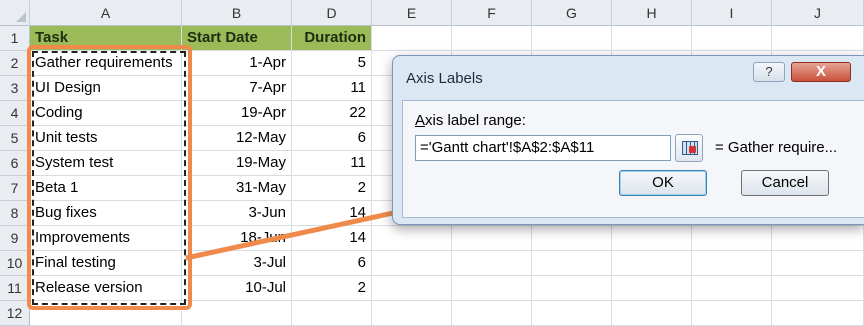 The width and height of the screenshot is (864, 326). I want to click on column-header-b: B, so click(237, 13).